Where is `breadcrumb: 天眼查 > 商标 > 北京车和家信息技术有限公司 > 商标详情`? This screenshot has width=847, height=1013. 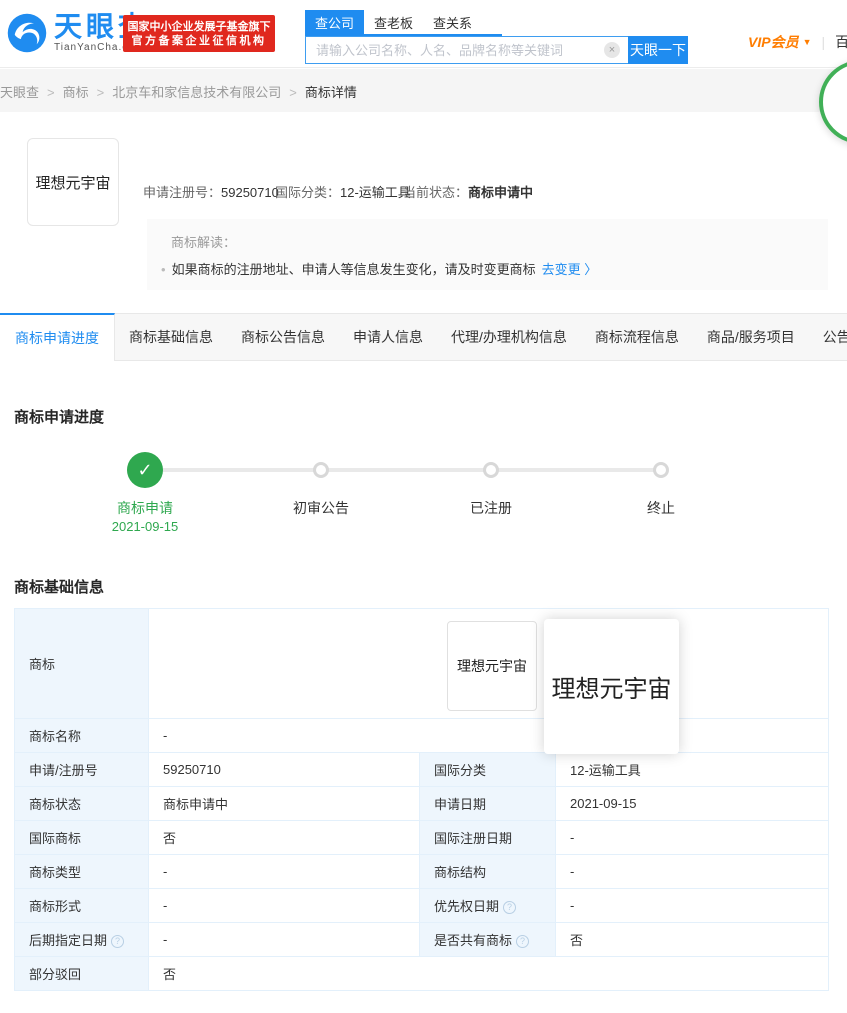
breadcrumb: 天眼查 > 商标 > 北京车和家信息技术有限公司 > 商标详情 is located at coordinates (178, 91).